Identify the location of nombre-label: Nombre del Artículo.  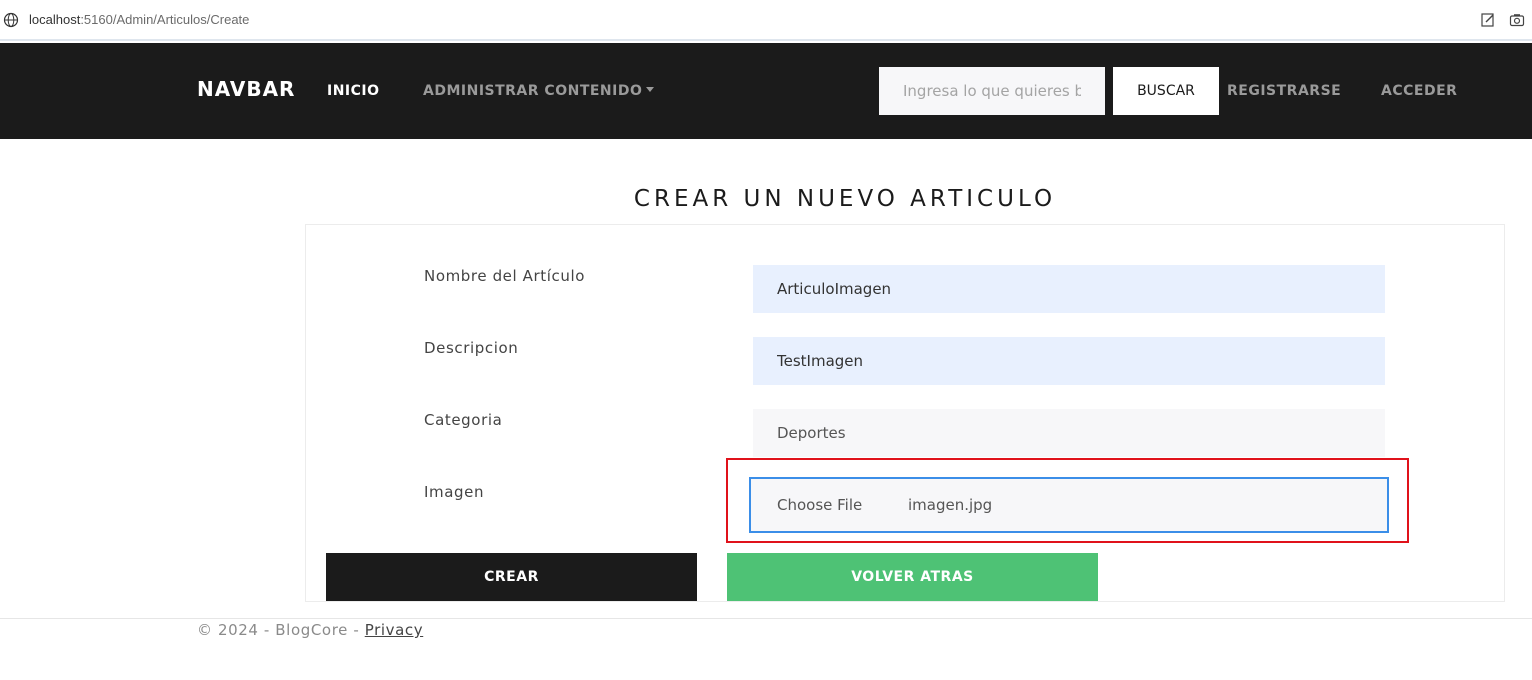
(505, 276).